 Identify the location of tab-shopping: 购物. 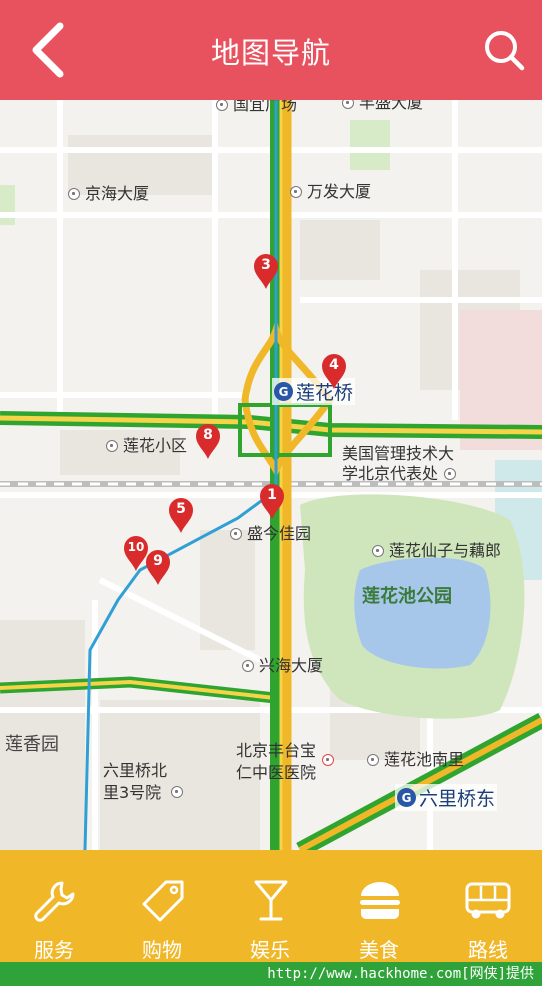
(162, 906).